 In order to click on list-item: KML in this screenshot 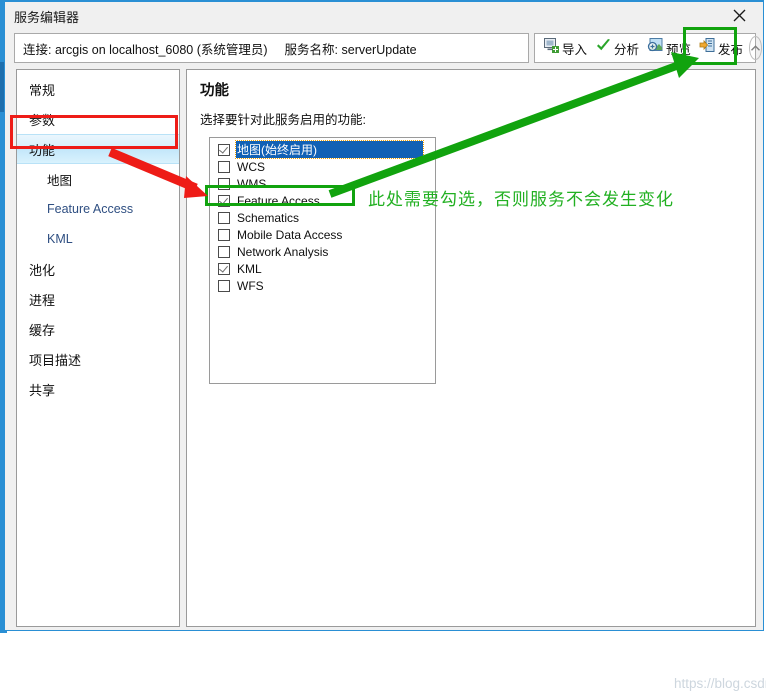, I will do `click(322, 268)`.